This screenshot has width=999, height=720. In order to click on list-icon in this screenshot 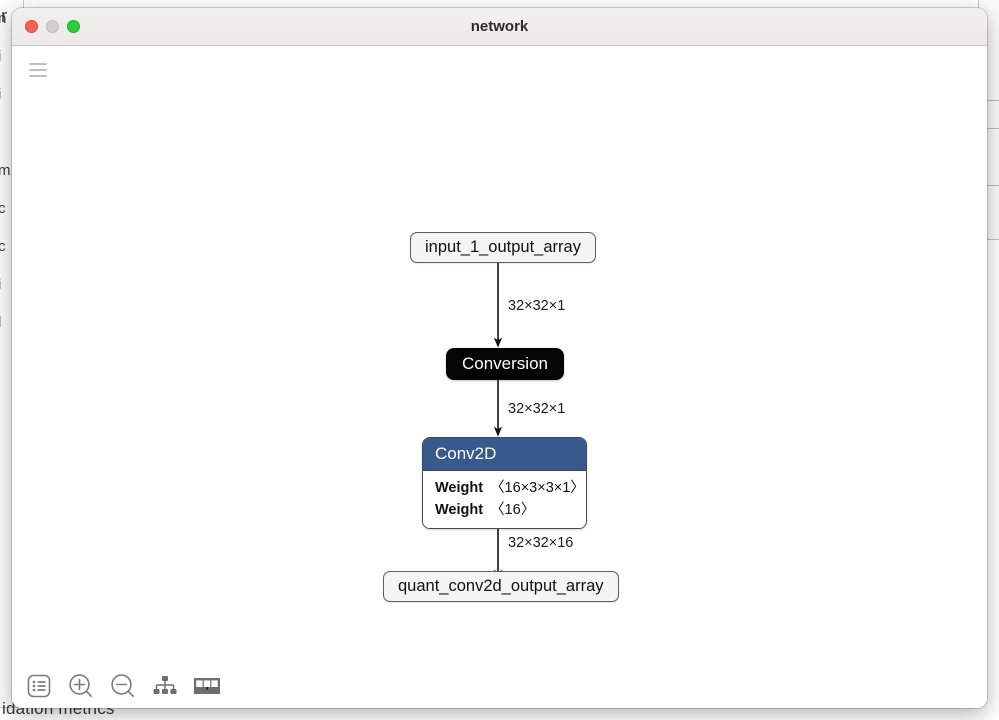, I will do `click(39, 686)`.